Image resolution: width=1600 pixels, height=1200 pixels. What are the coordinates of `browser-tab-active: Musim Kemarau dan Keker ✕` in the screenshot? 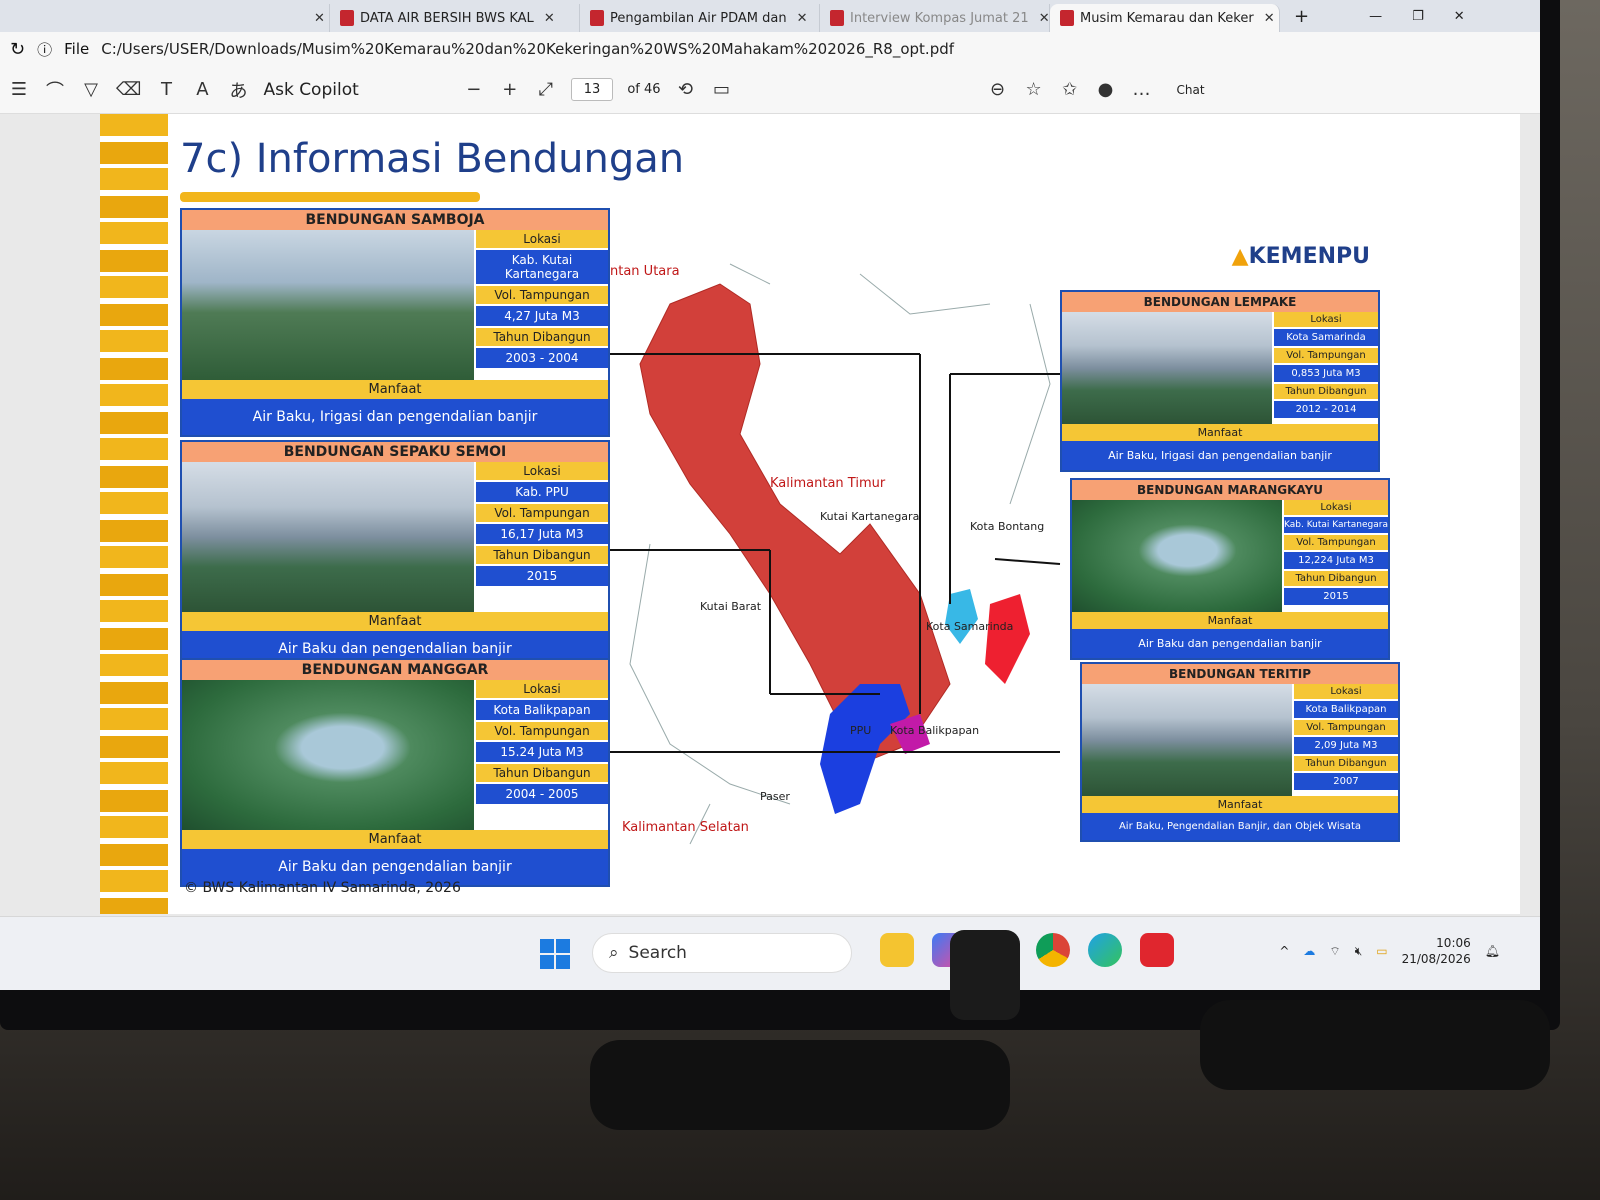 It's located at (1165, 18).